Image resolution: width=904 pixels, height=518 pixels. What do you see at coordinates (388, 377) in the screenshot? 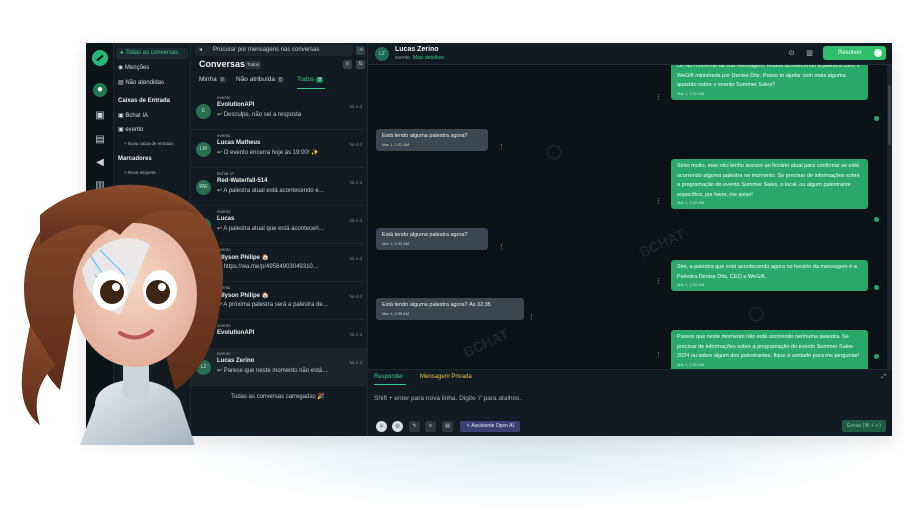
I see `tab-reply: Responder` at bounding box center [388, 377].